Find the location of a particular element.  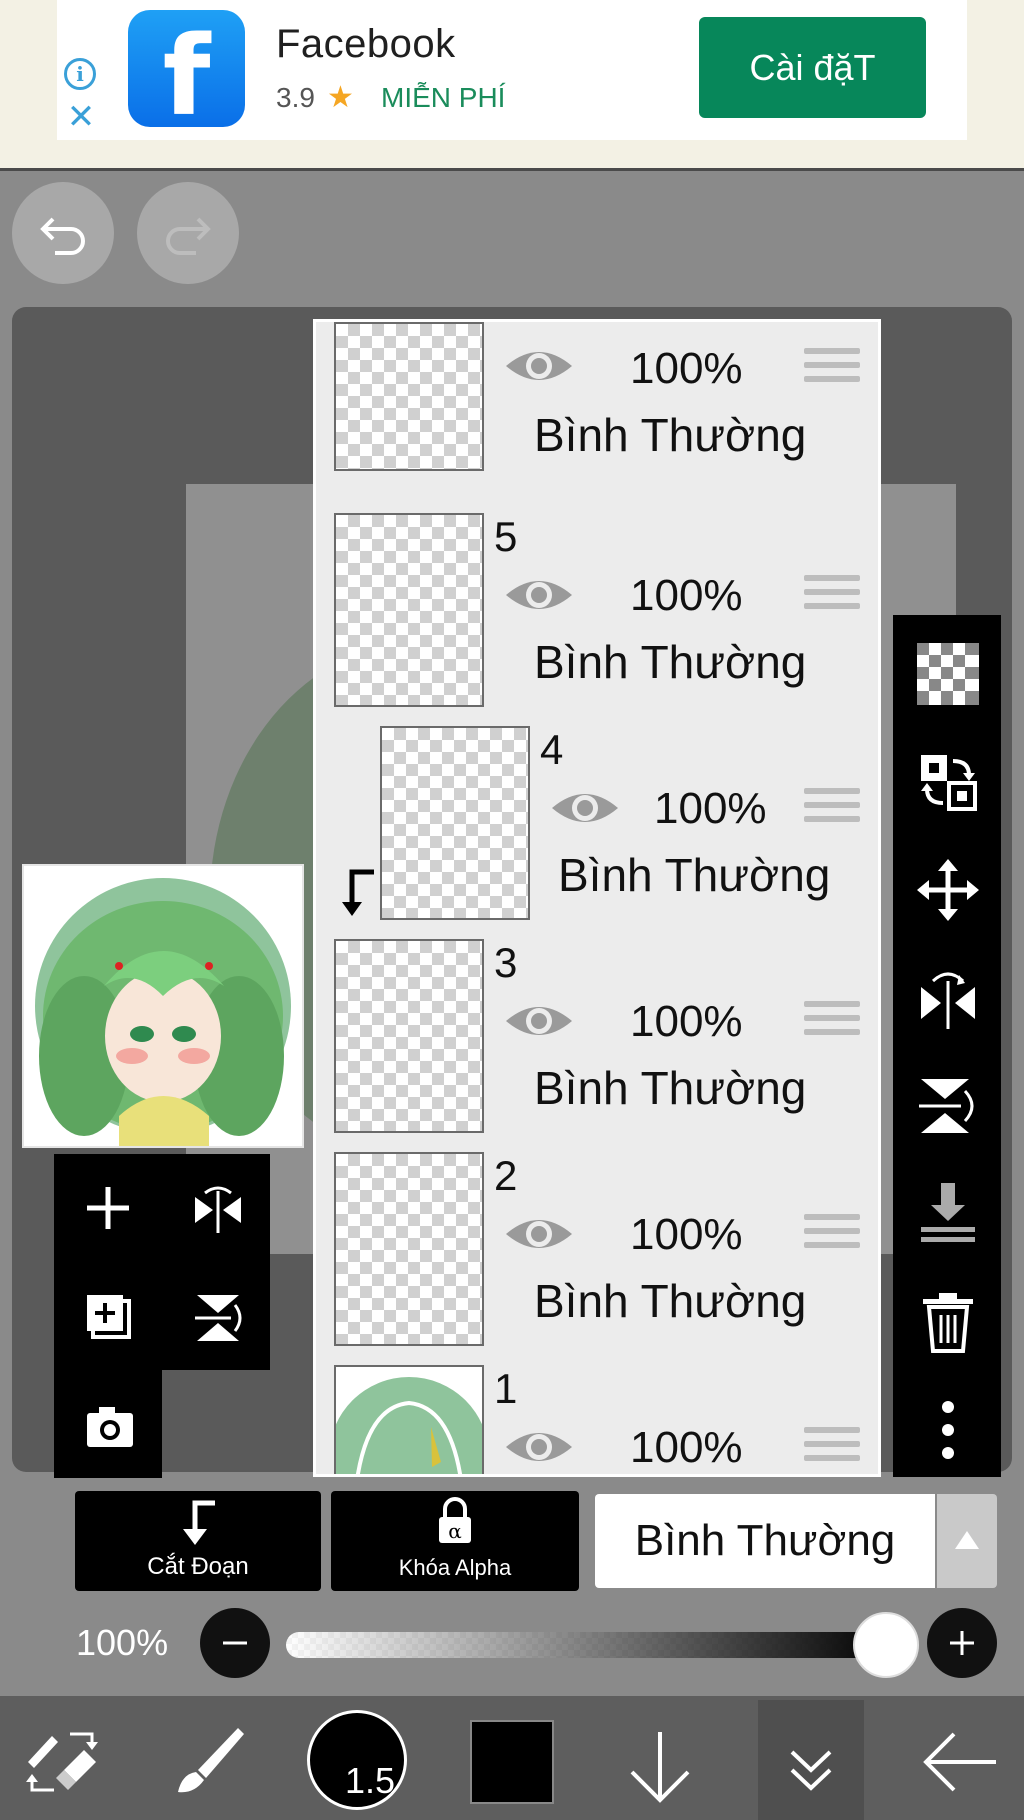

tool-switch-button is located at coordinates (62, 1762).